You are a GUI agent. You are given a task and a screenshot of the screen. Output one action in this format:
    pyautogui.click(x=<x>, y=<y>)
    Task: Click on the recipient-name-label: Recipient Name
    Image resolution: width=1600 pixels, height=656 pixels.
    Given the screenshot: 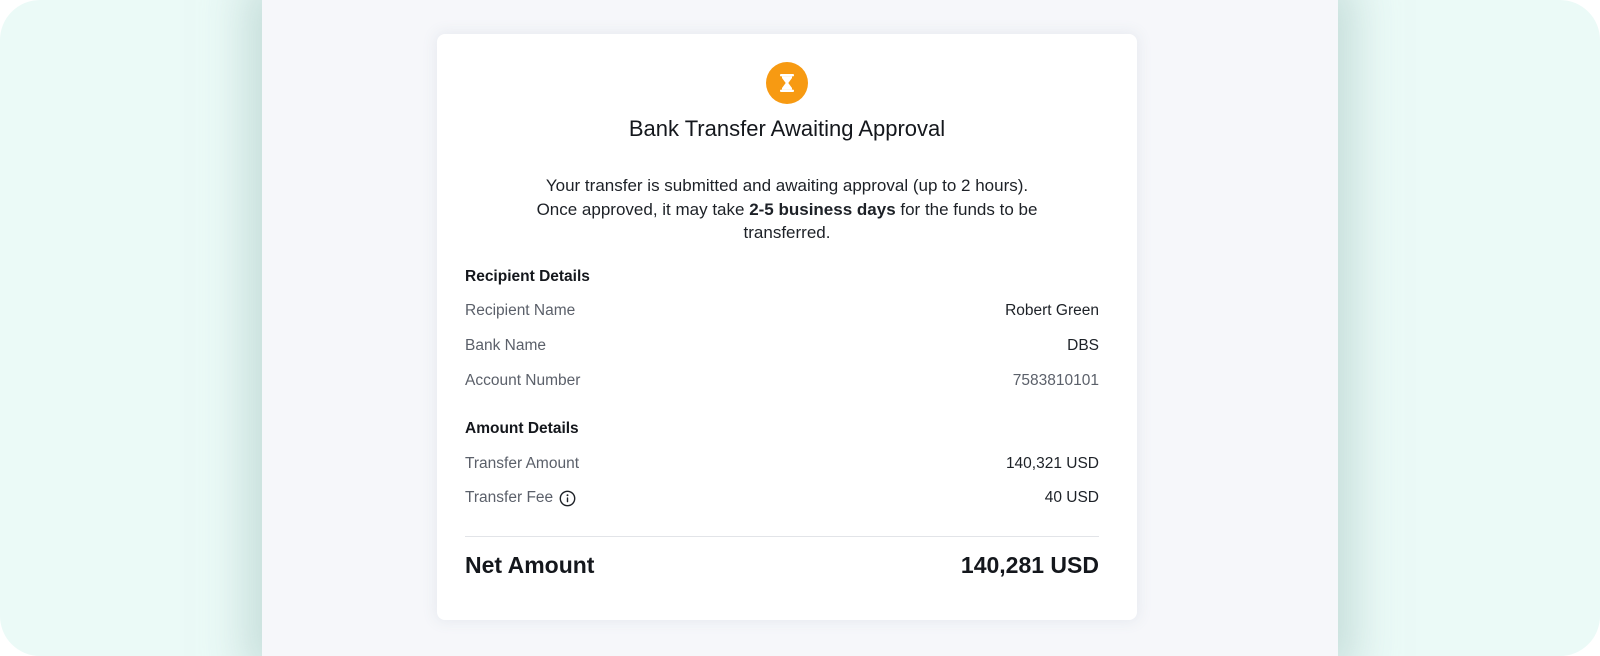 What is the action you would take?
    pyautogui.click(x=520, y=310)
    